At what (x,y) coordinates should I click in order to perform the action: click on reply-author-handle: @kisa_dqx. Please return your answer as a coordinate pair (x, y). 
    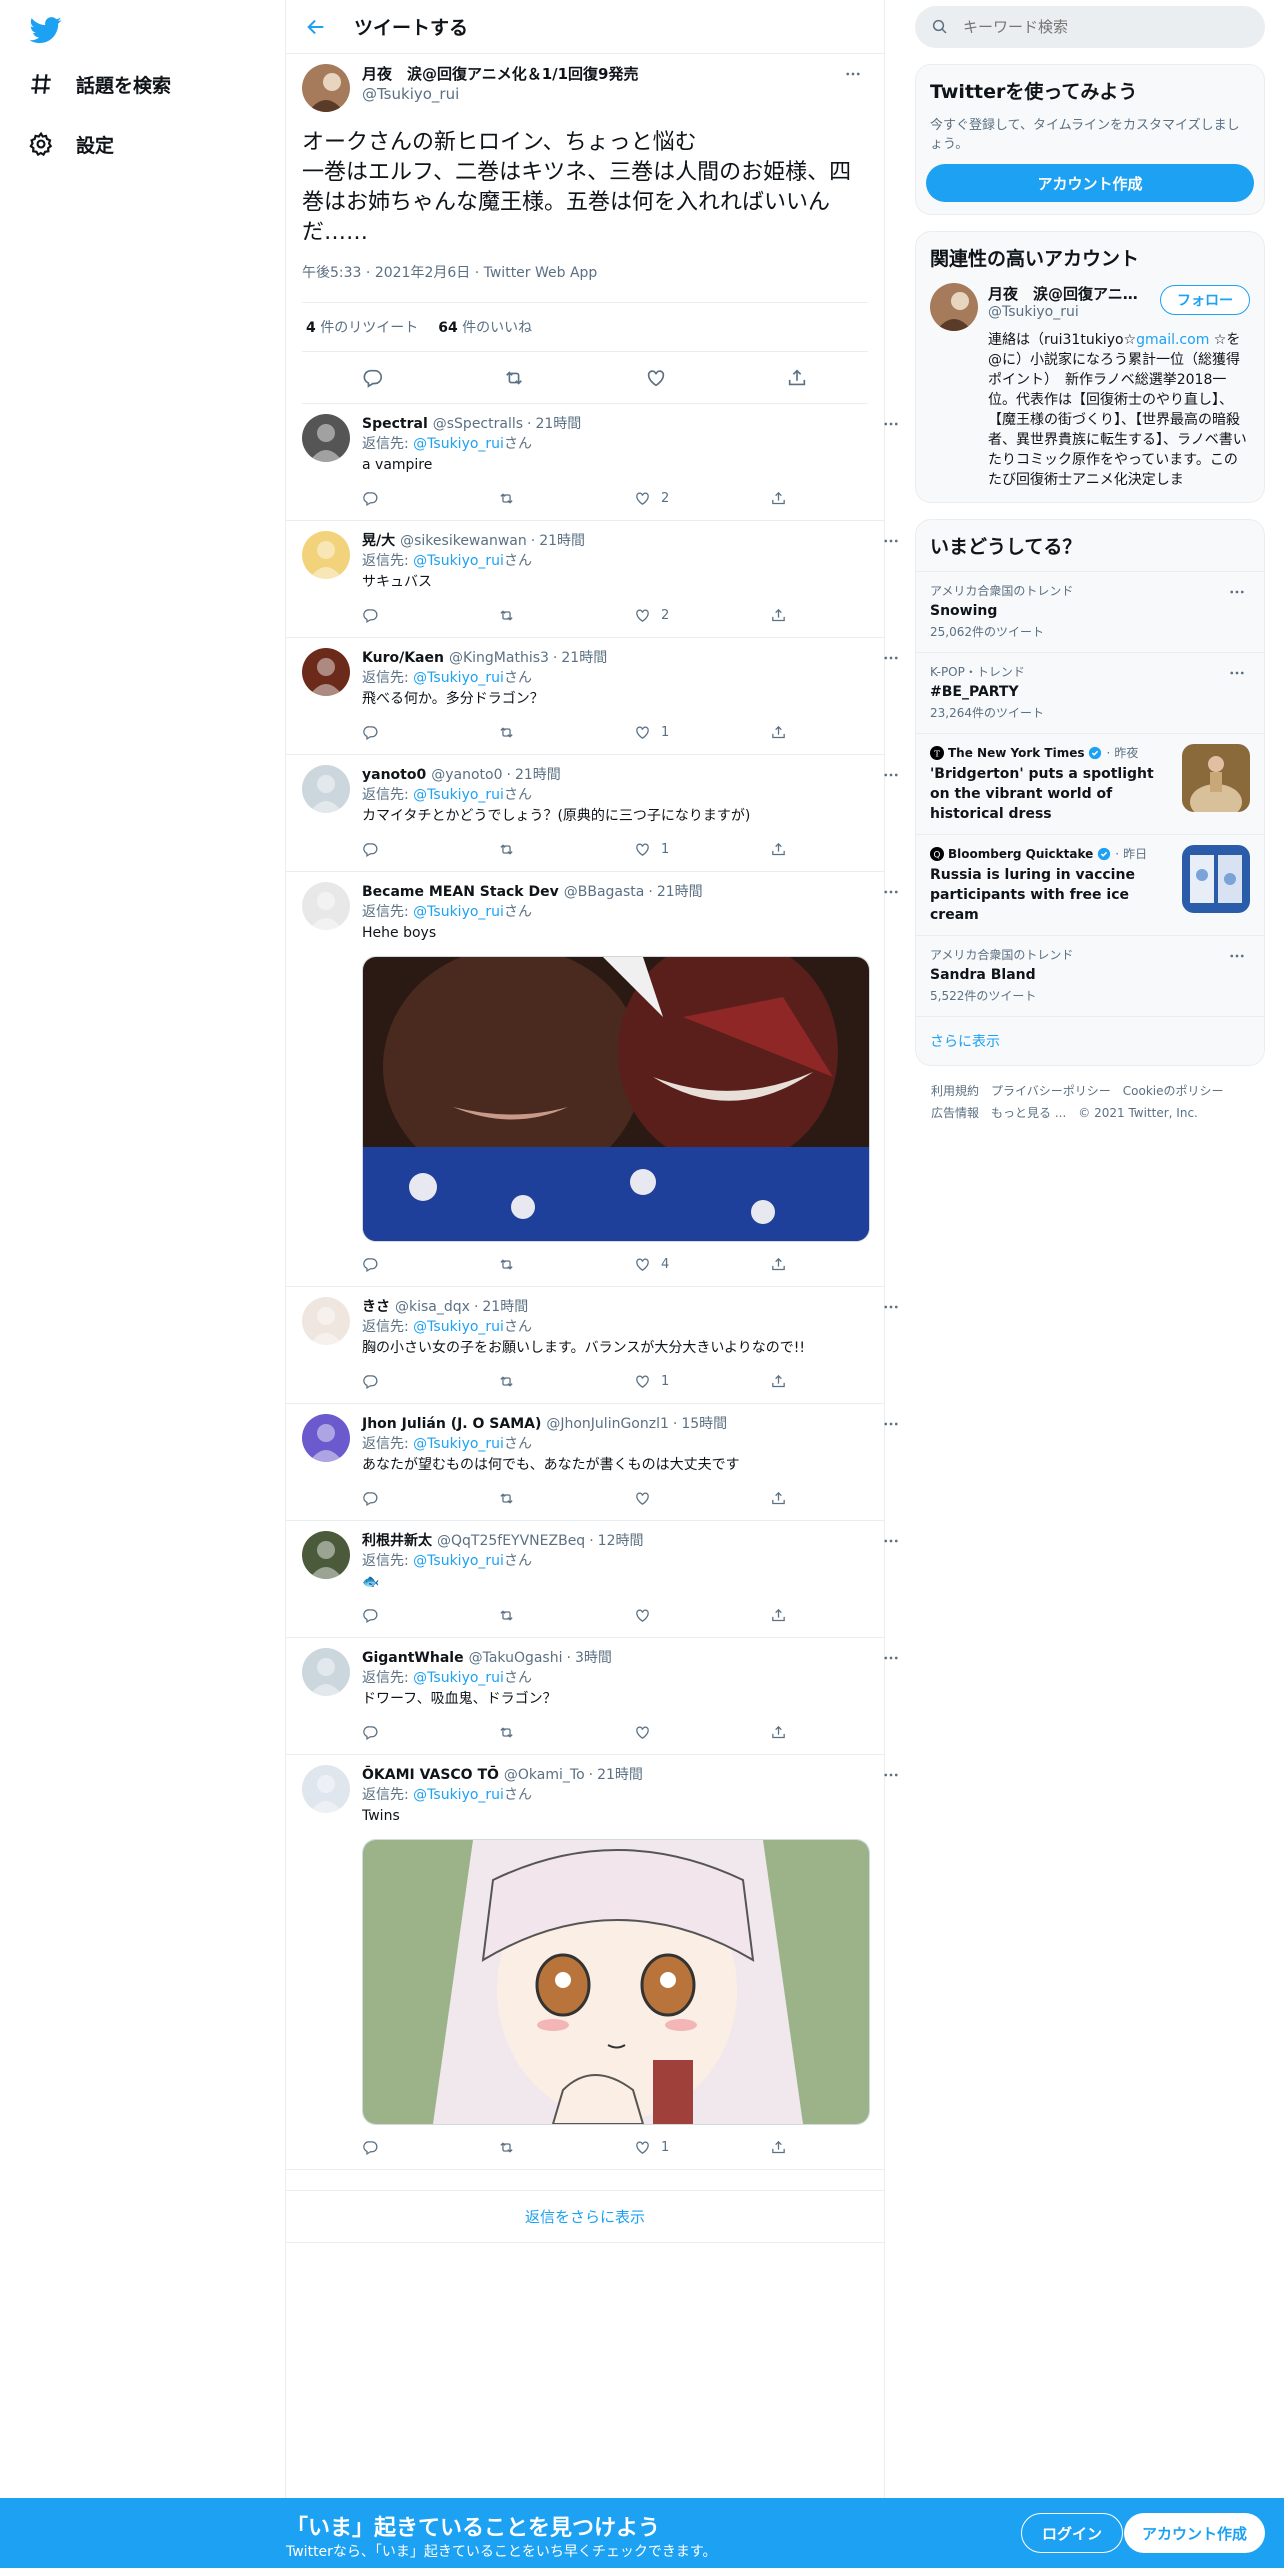
    Looking at the image, I should click on (432, 1307).